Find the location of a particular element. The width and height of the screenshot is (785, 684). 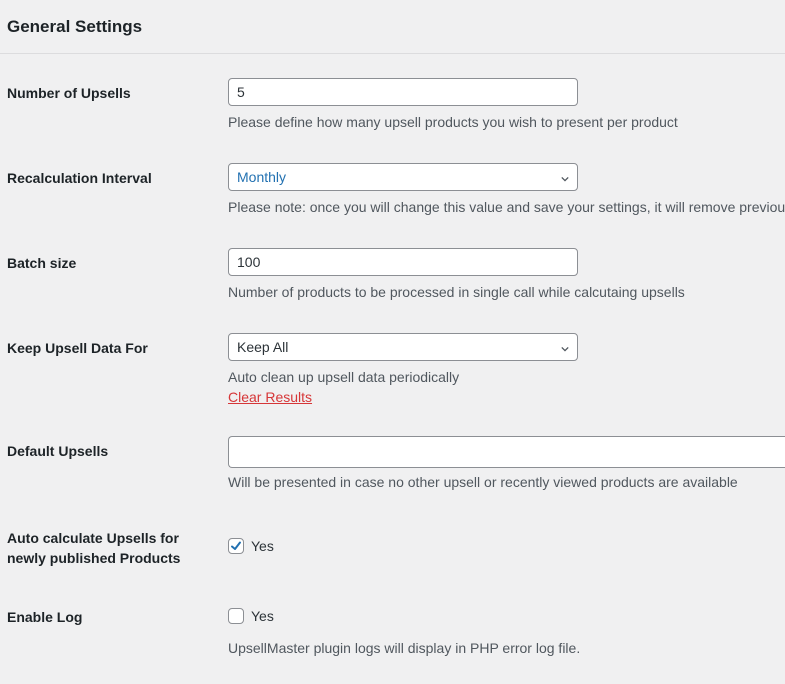

default-upsells-input is located at coordinates (506, 452).